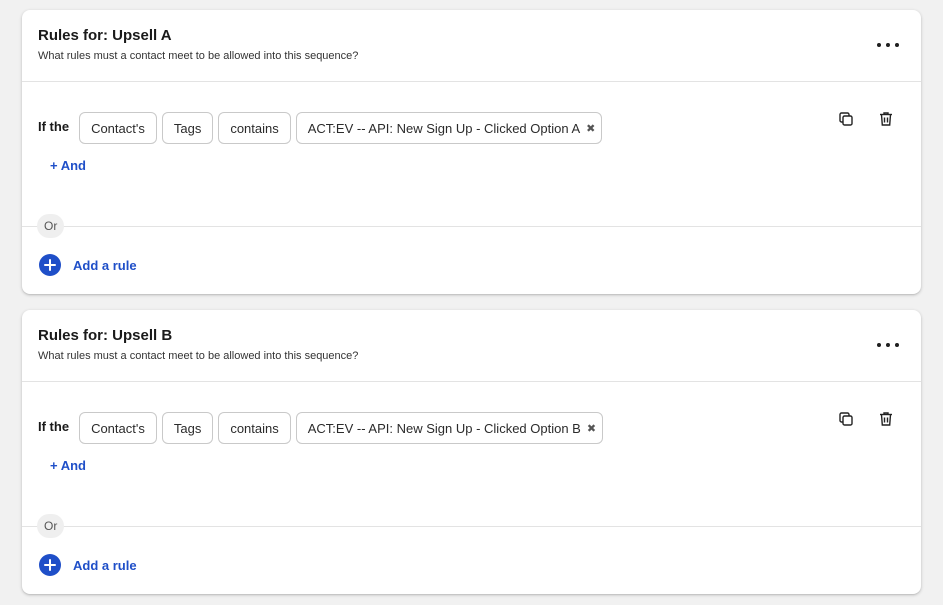  Describe the element at coordinates (105, 35) in the screenshot. I see `card-title: Rules for: Upsell A` at that location.